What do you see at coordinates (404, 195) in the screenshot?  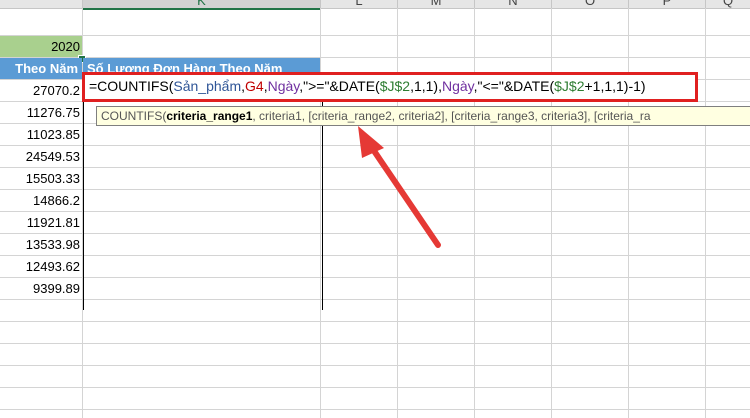 I see `arrow-shaft` at bounding box center [404, 195].